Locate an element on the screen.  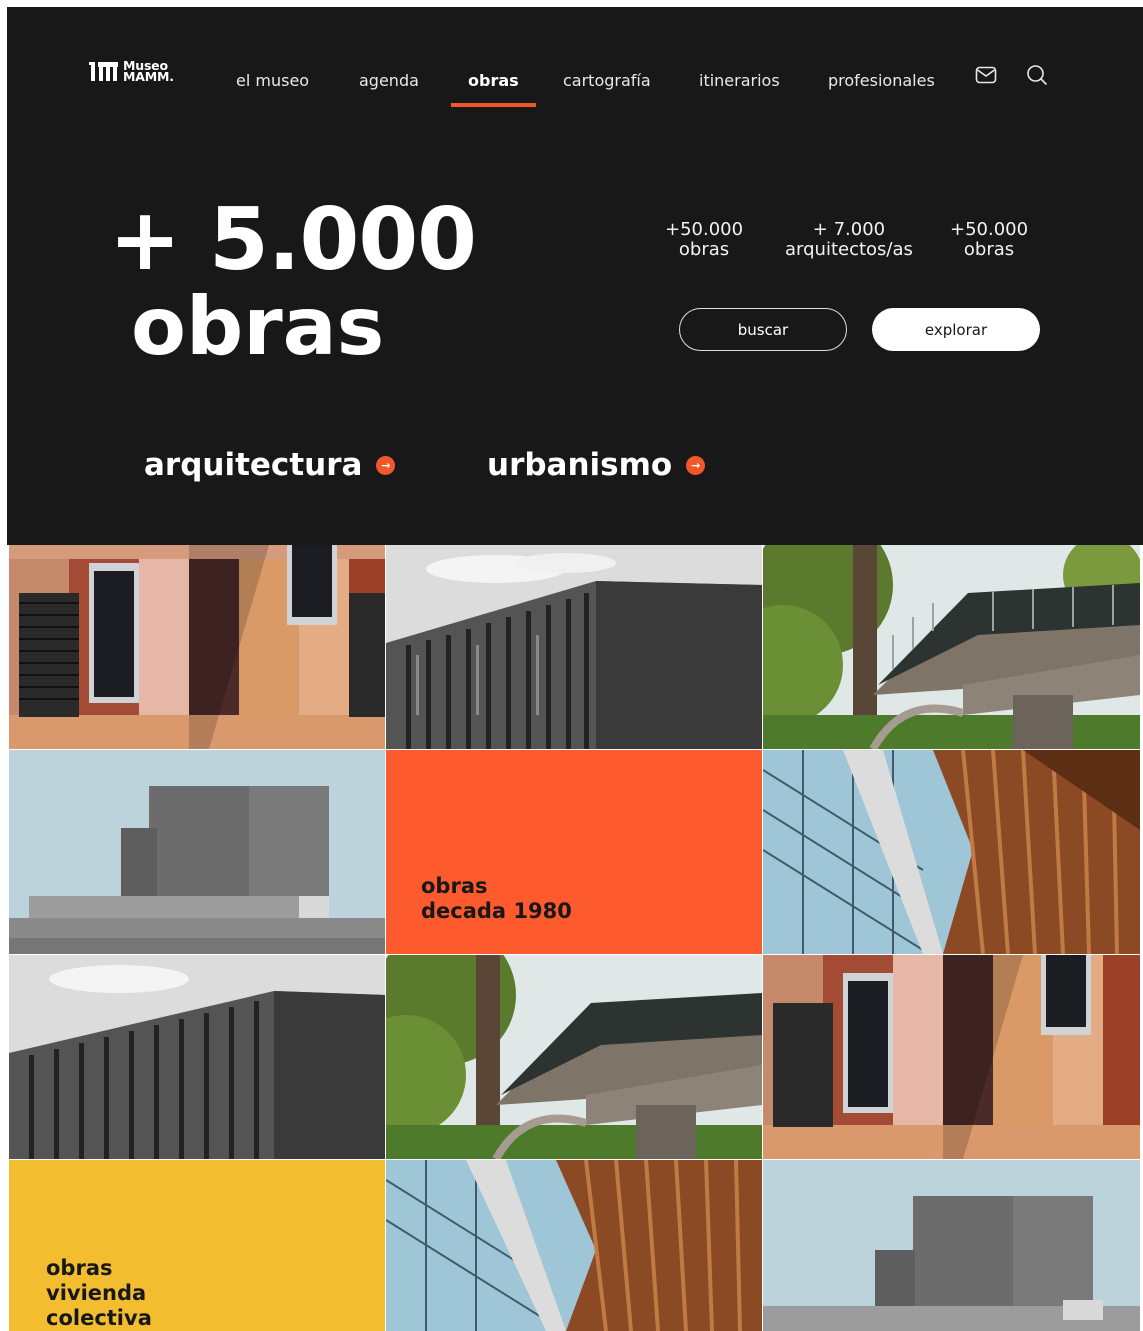
category-urbanismo-link: urbanismo → is located at coordinates (596, 465).